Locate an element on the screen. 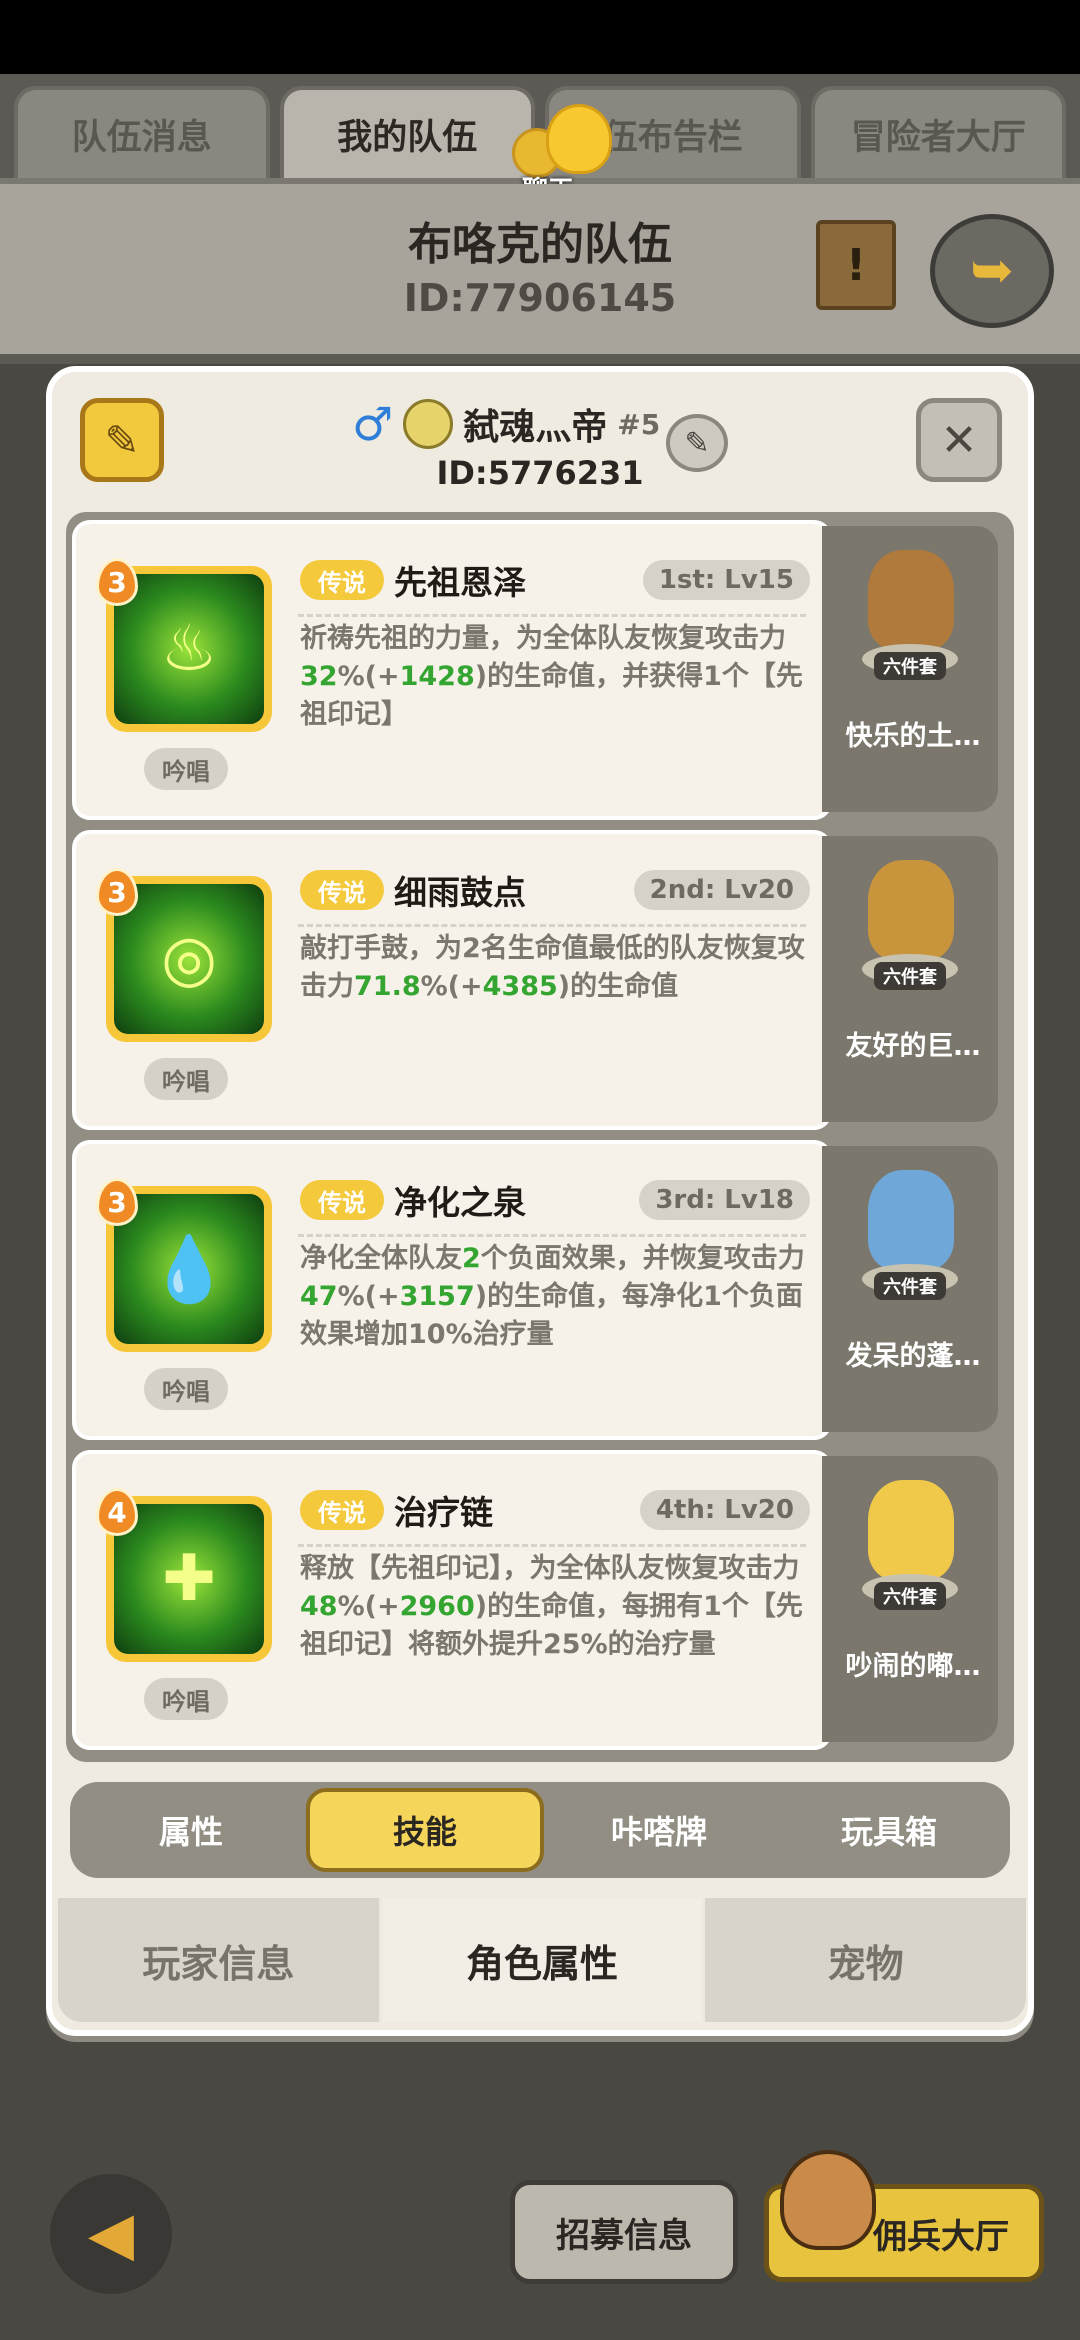 The width and height of the screenshot is (1080, 2340). player-id: ID:5776231 is located at coordinates (540, 473).